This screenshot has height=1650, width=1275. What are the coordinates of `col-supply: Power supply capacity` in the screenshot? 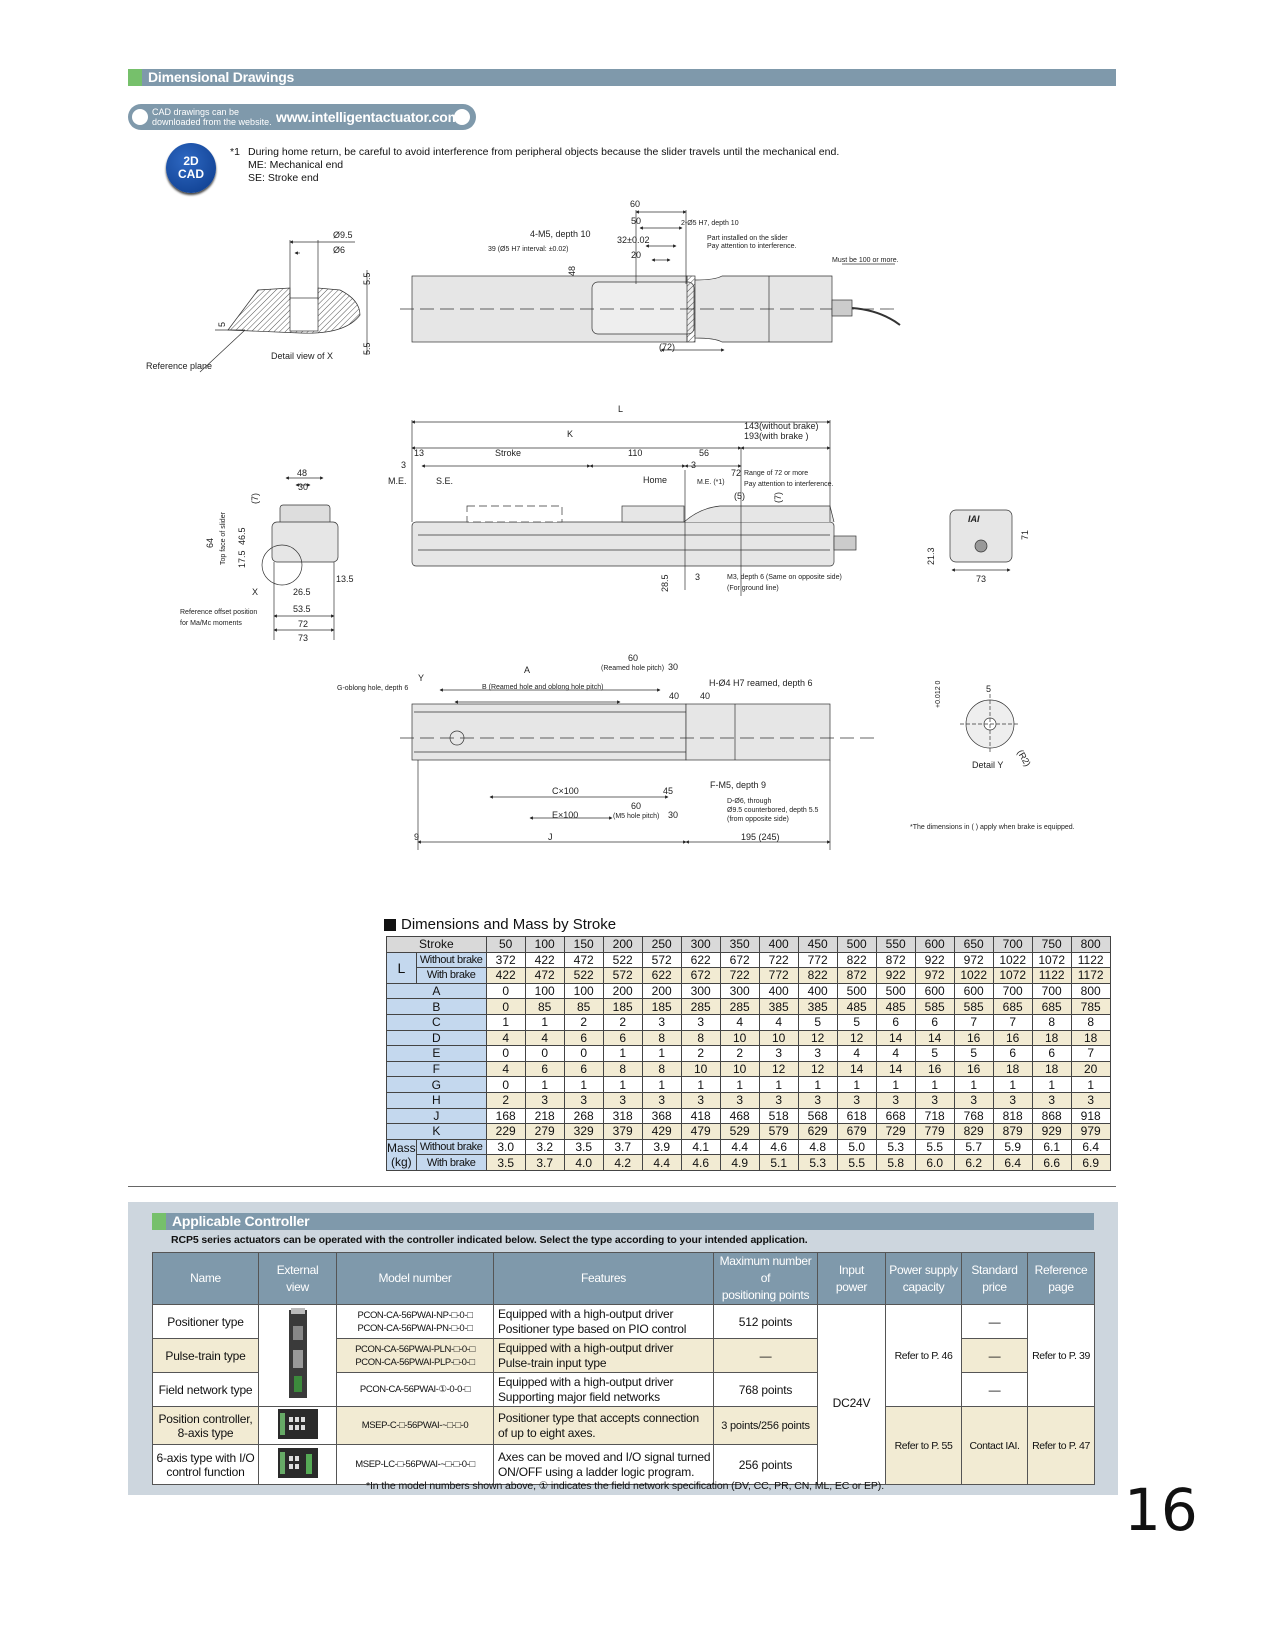 It's located at (923, 1278).